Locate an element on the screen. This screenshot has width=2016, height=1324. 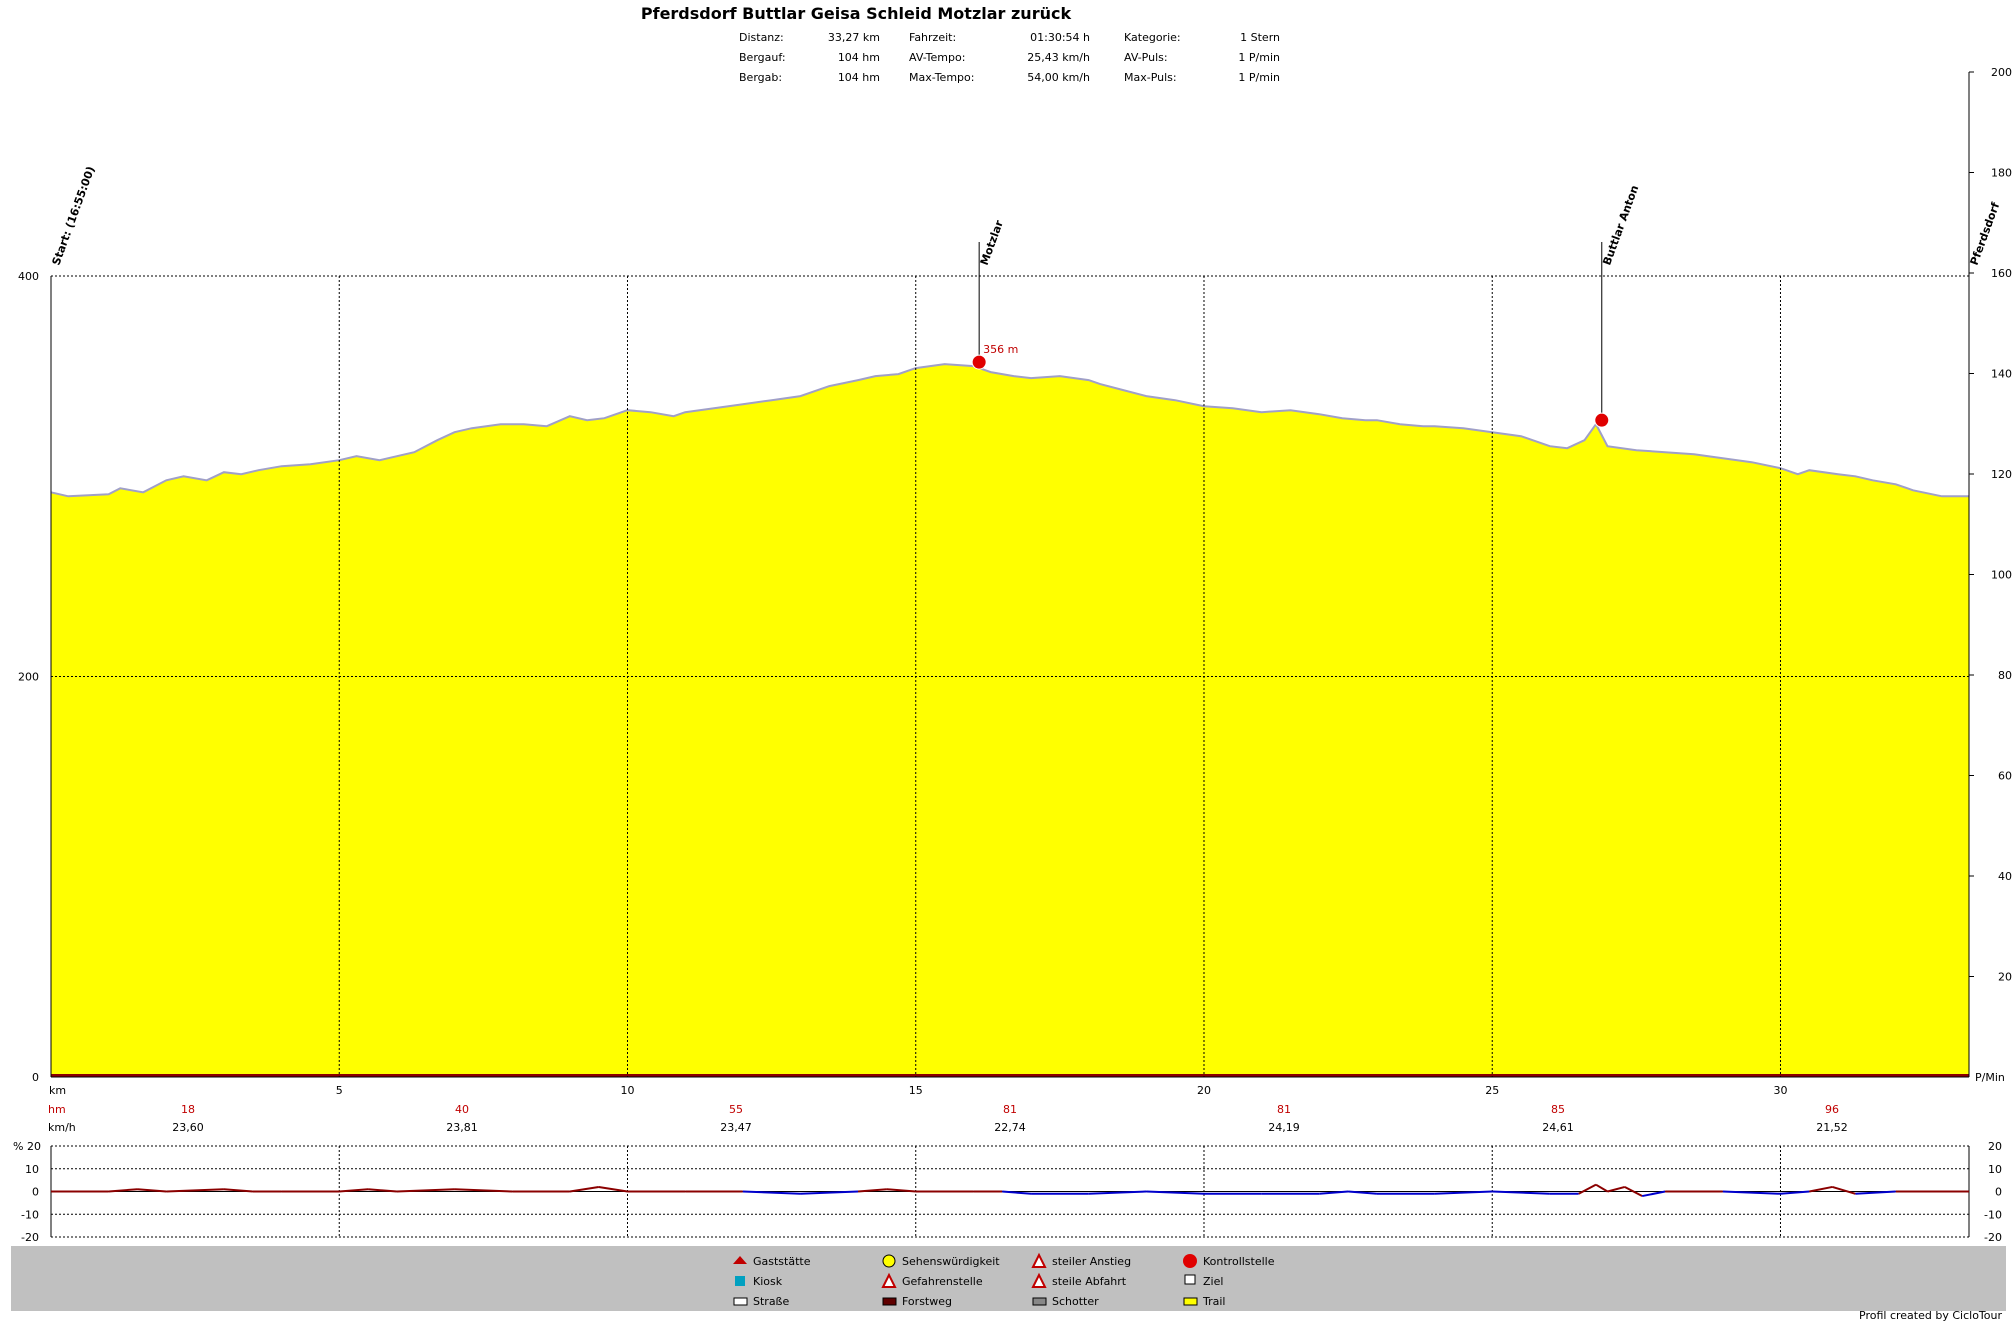
hm-value: 85 is located at coordinates (1558, 1109).